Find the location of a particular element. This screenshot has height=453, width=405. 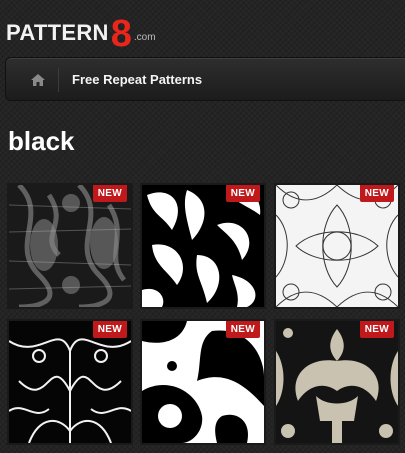

logo-domain: .com is located at coordinates (144, 37).